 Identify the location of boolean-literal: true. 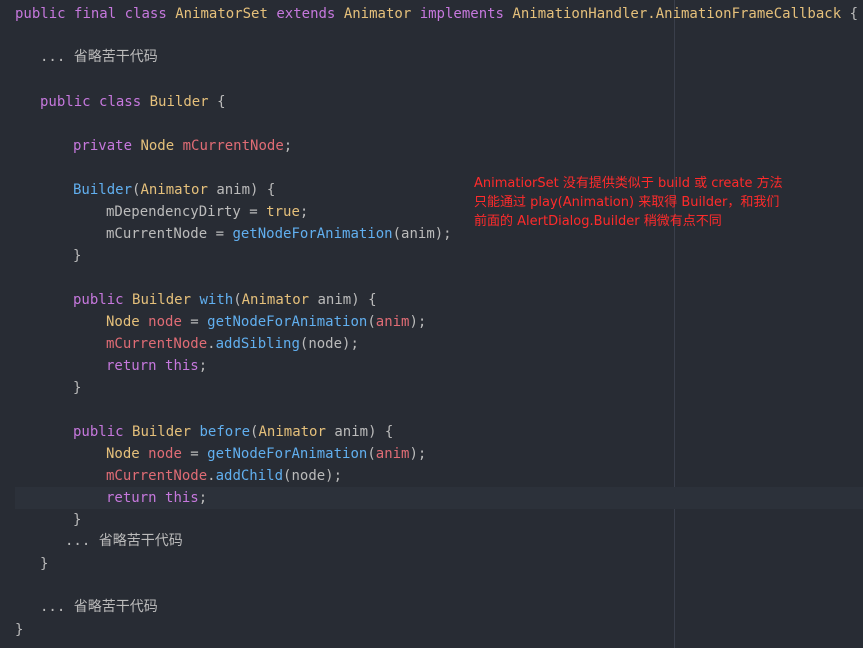
(283, 212).